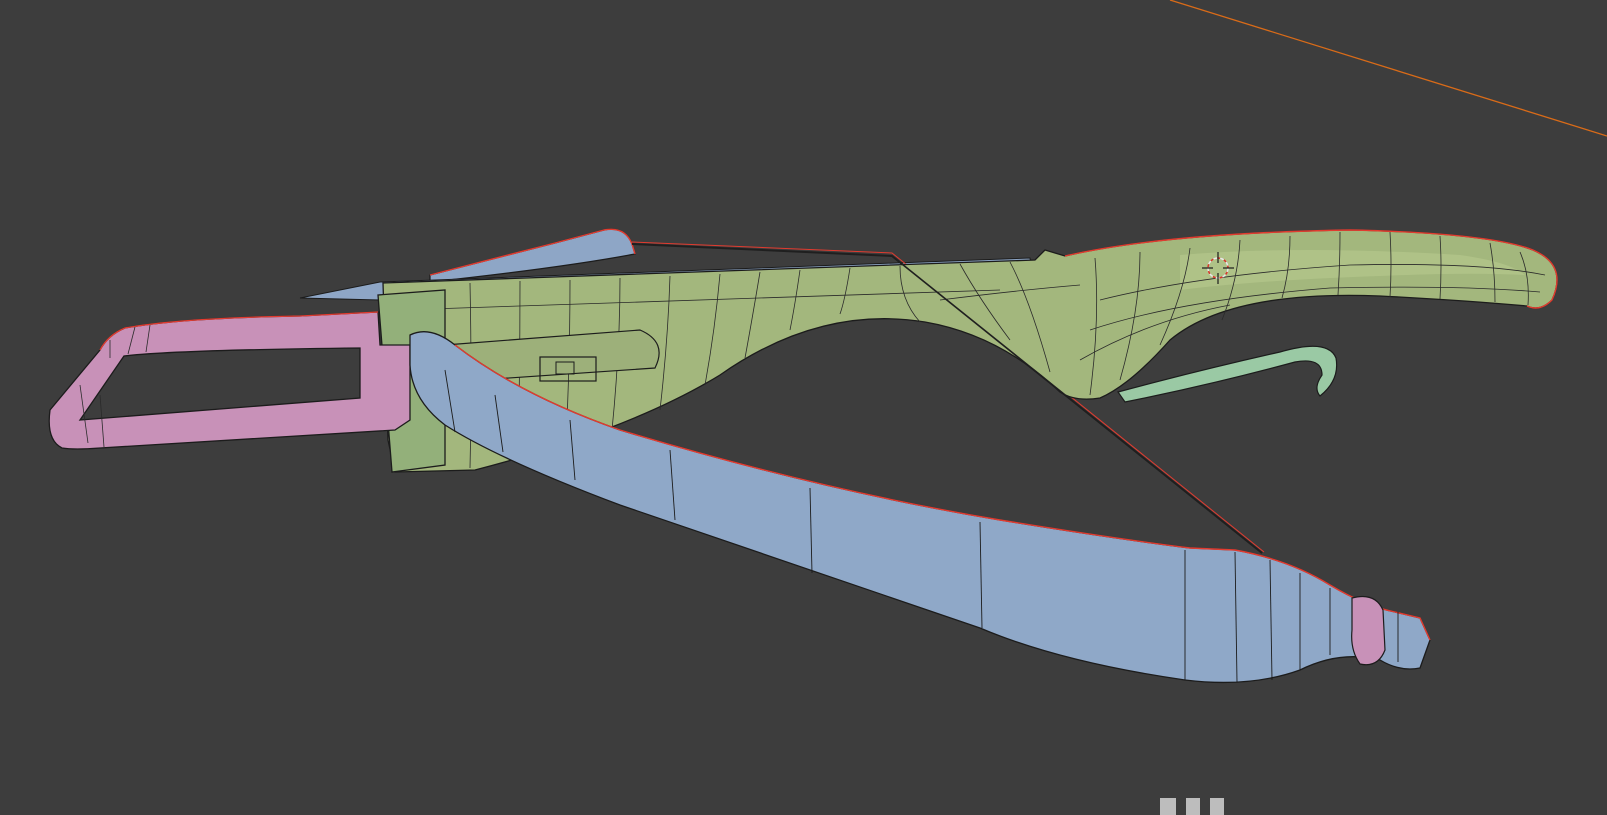 This screenshot has width=1607, height=815. What do you see at coordinates (229, 380) in the screenshot?
I see `stirrup` at bounding box center [229, 380].